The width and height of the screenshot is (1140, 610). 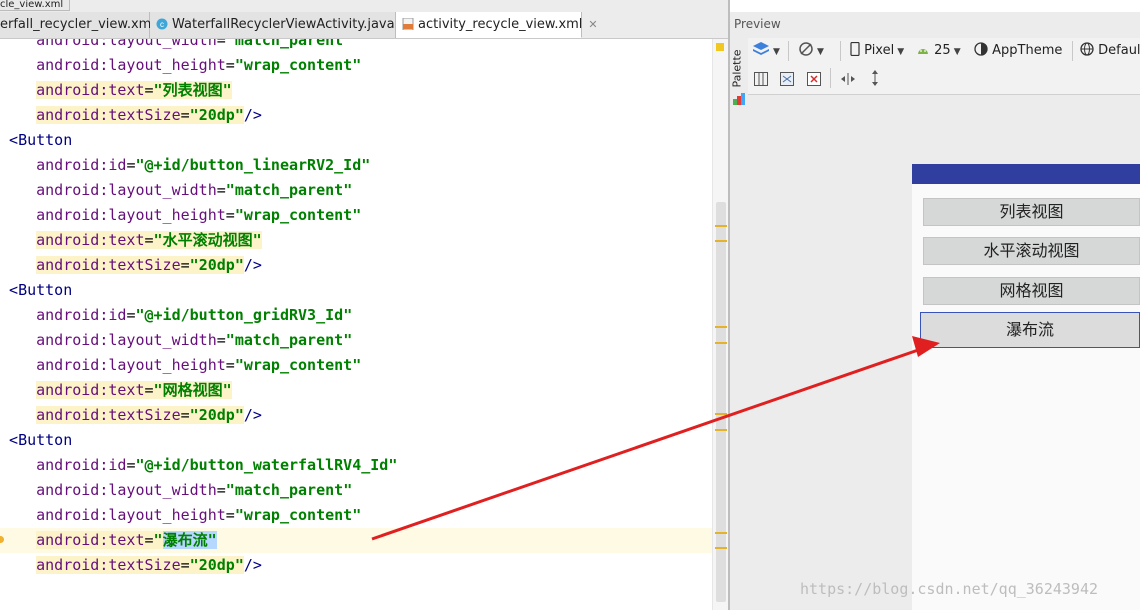 What do you see at coordinates (926, 346) in the screenshot?
I see `arrow-head` at bounding box center [926, 346].